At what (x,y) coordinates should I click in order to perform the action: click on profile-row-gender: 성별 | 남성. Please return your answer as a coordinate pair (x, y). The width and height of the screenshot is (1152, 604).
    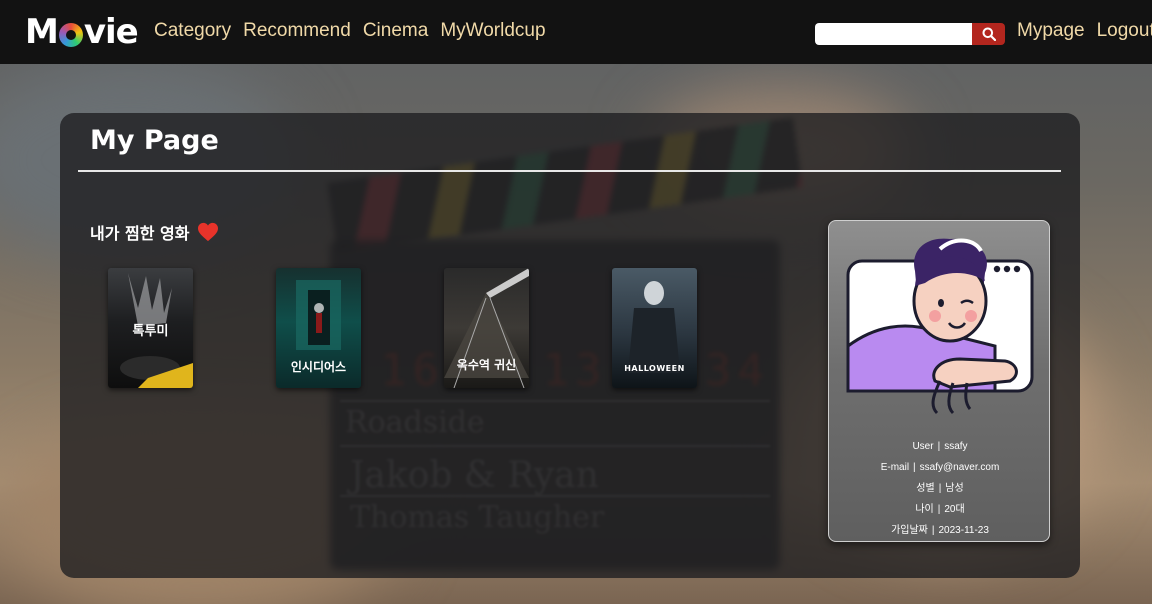
    Looking at the image, I should click on (940, 488).